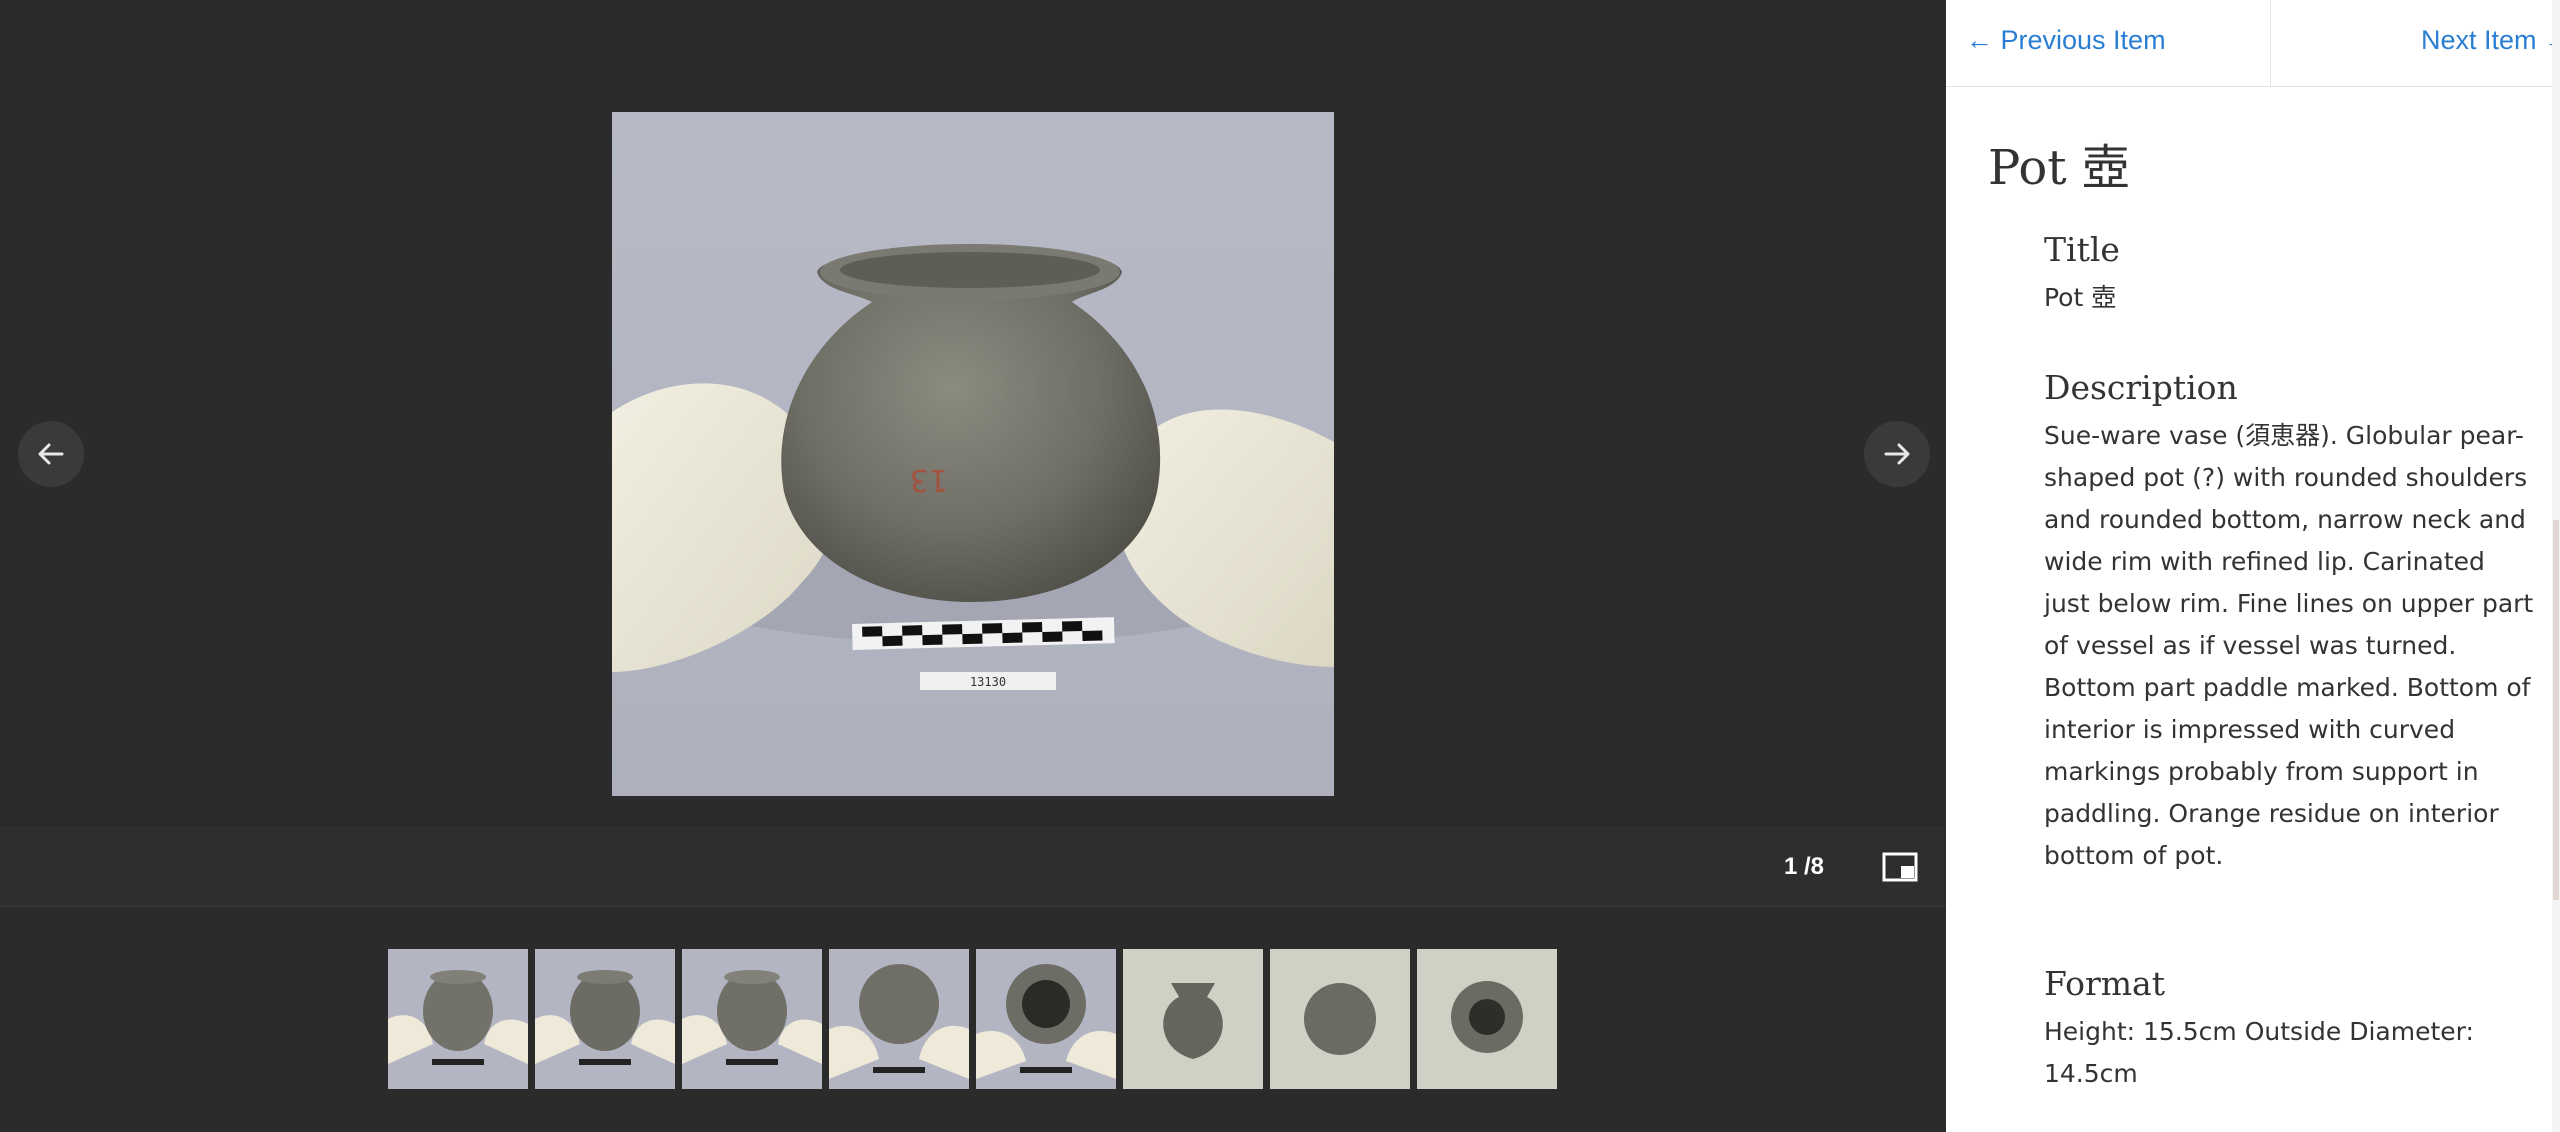  Describe the element at coordinates (973, 467) in the screenshot. I see `pot-photo-illustration: 13130 13` at that location.